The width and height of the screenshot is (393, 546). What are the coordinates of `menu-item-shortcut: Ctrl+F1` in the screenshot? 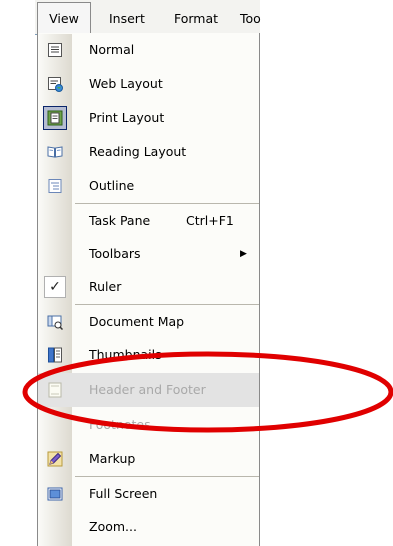 It's located at (210, 220).